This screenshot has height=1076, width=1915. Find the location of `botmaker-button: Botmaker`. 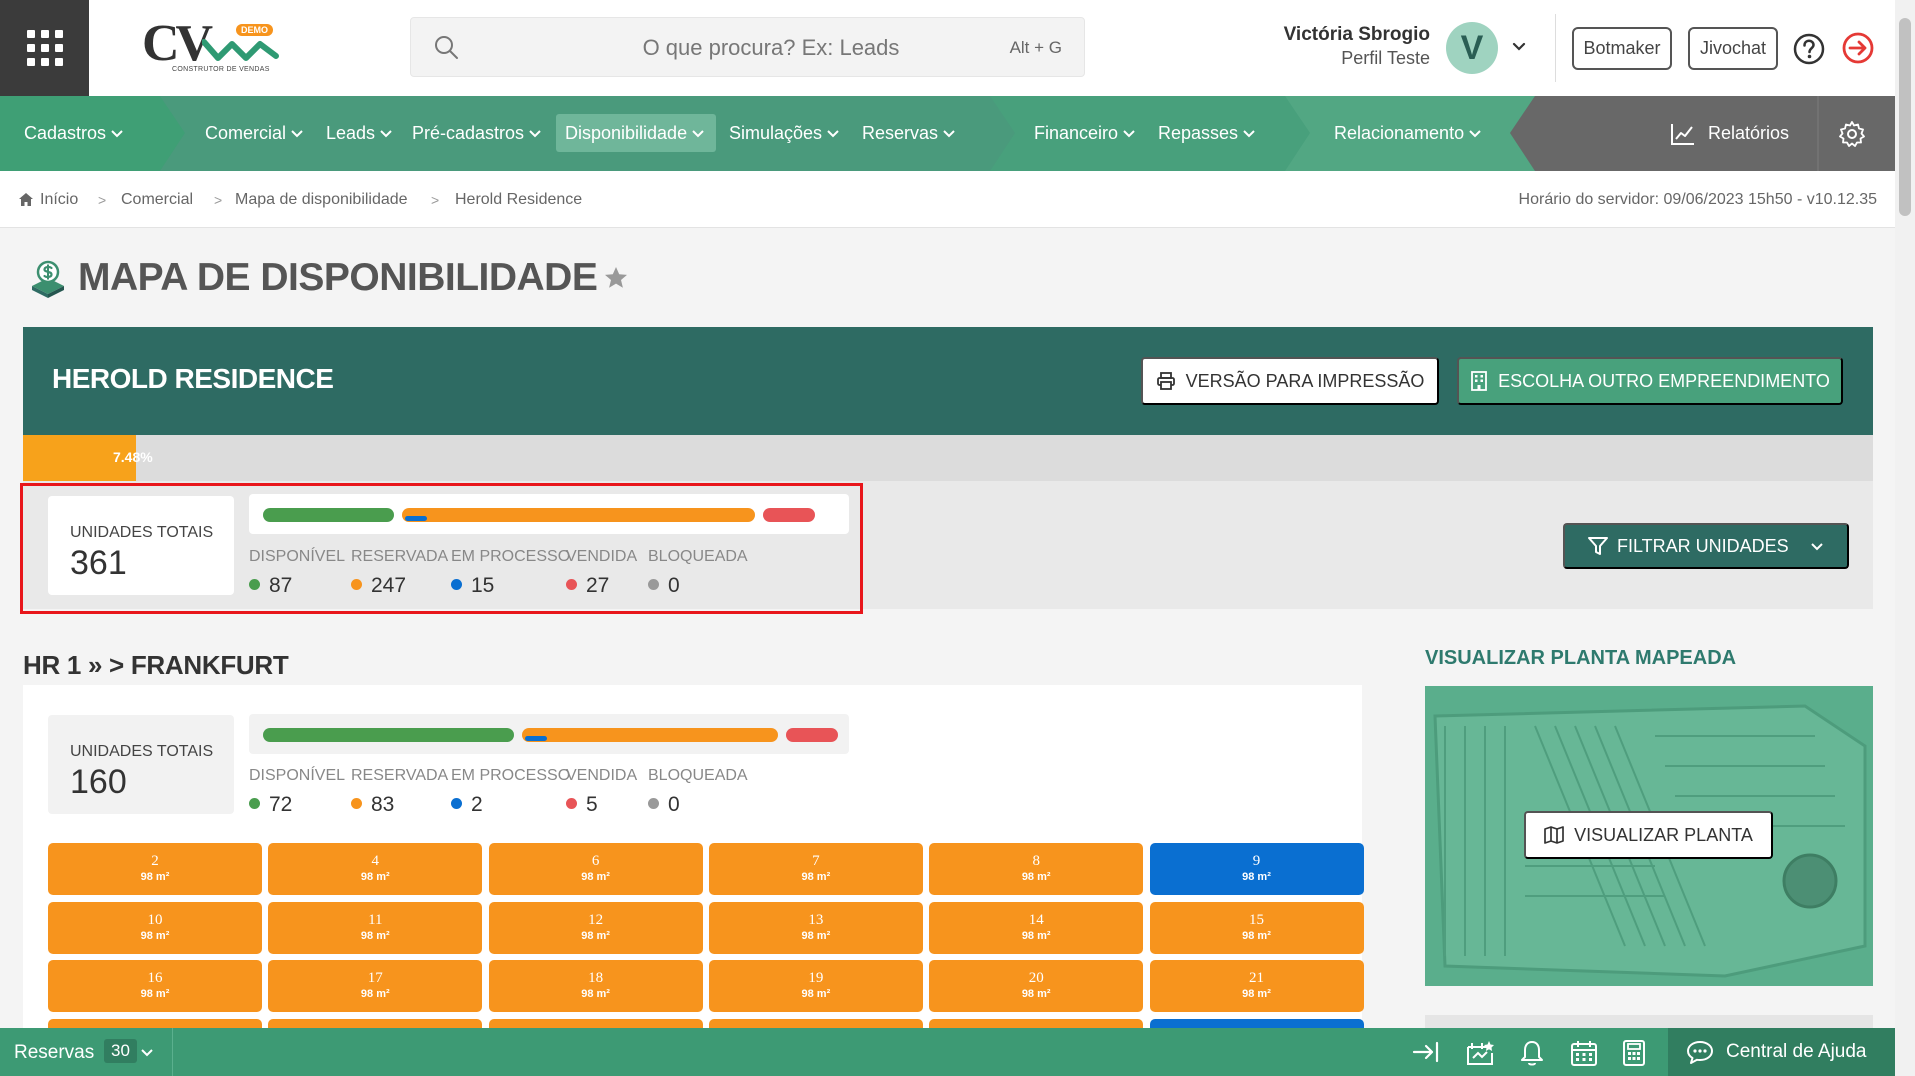

botmaker-button: Botmaker is located at coordinates (1622, 48).